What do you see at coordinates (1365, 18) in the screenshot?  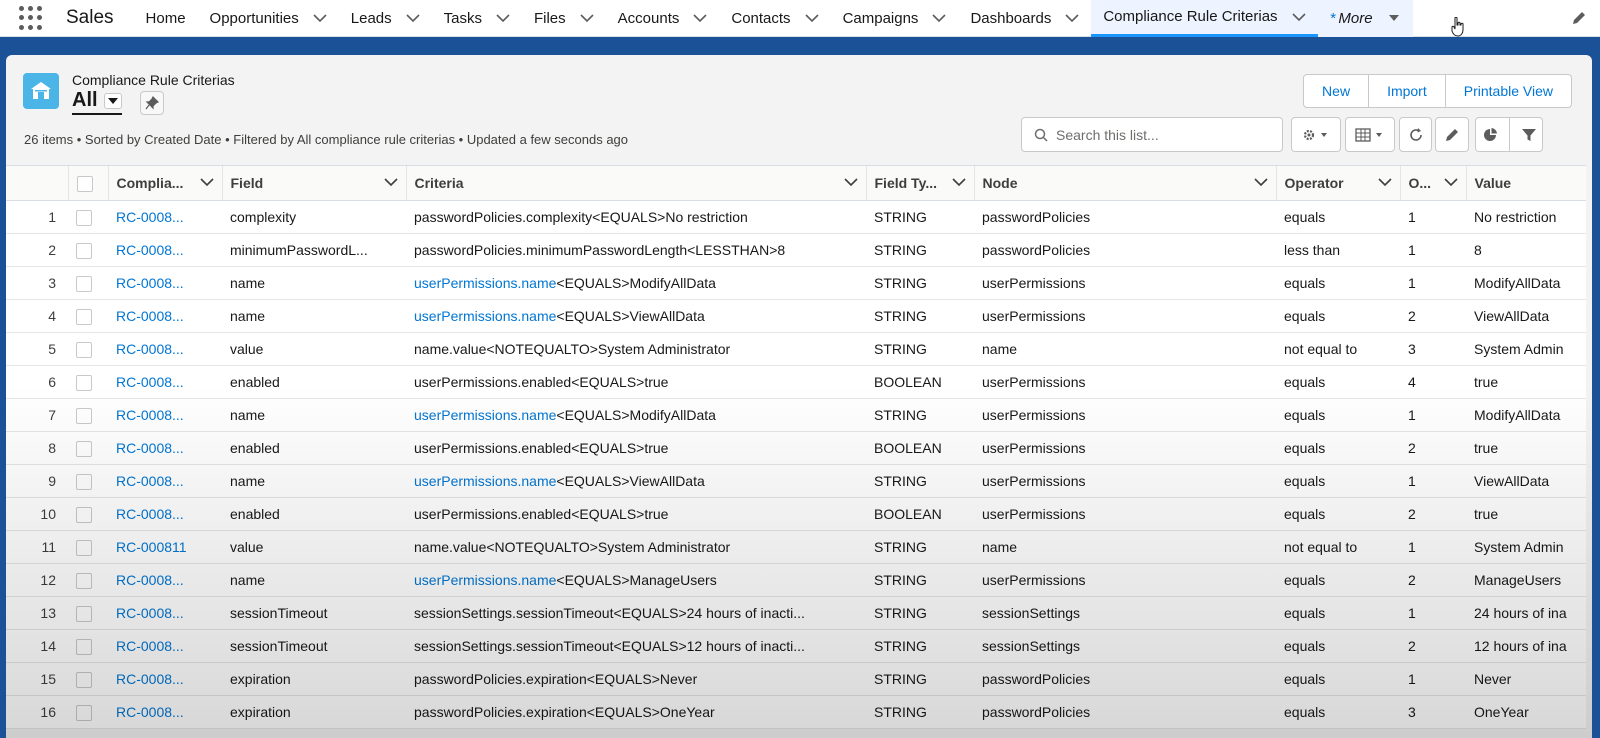 I see `nav-more-menu: * More` at bounding box center [1365, 18].